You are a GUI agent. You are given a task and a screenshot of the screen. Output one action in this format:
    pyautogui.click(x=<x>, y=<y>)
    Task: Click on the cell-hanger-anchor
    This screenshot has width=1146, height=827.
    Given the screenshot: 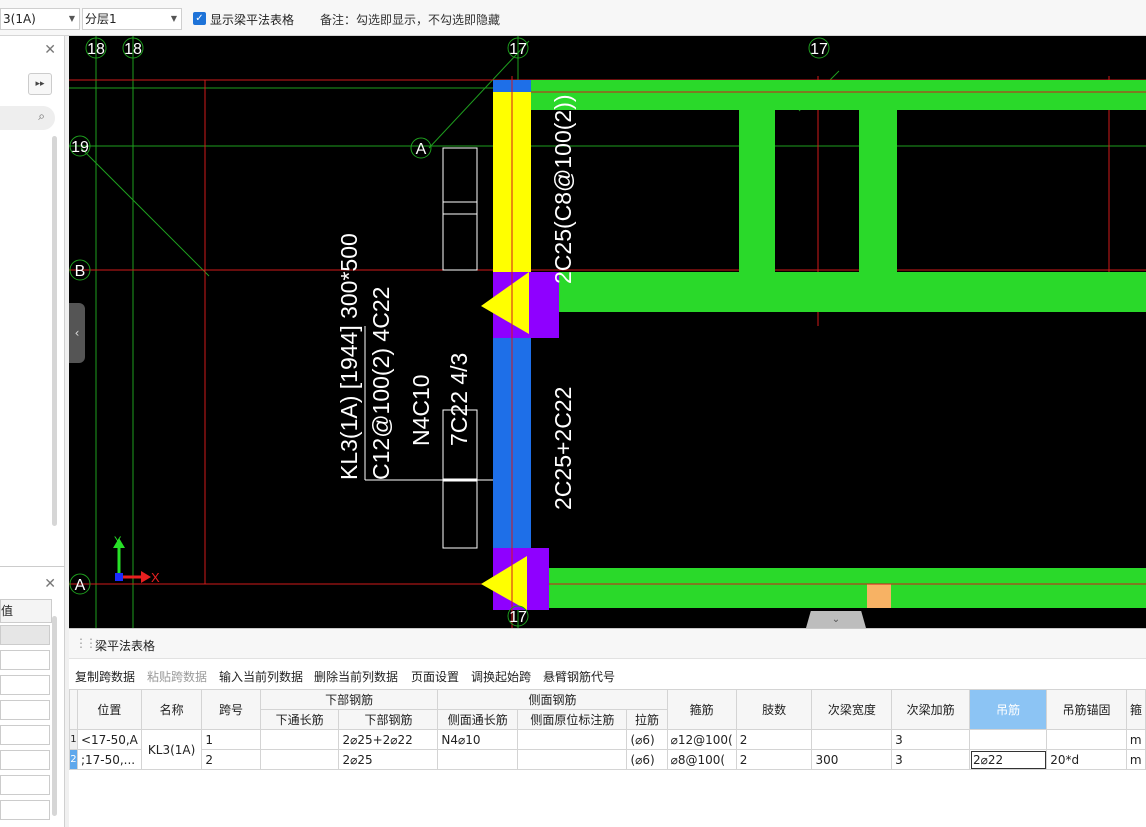 What is the action you would take?
    pyautogui.click(x=1086, y=739)
    